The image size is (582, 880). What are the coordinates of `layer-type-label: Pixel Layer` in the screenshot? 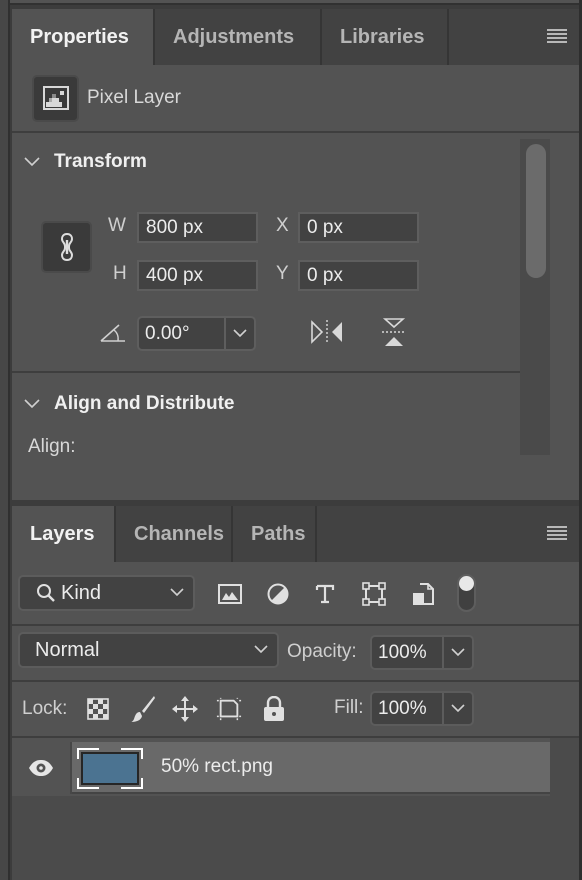 It's located at (134, 97).